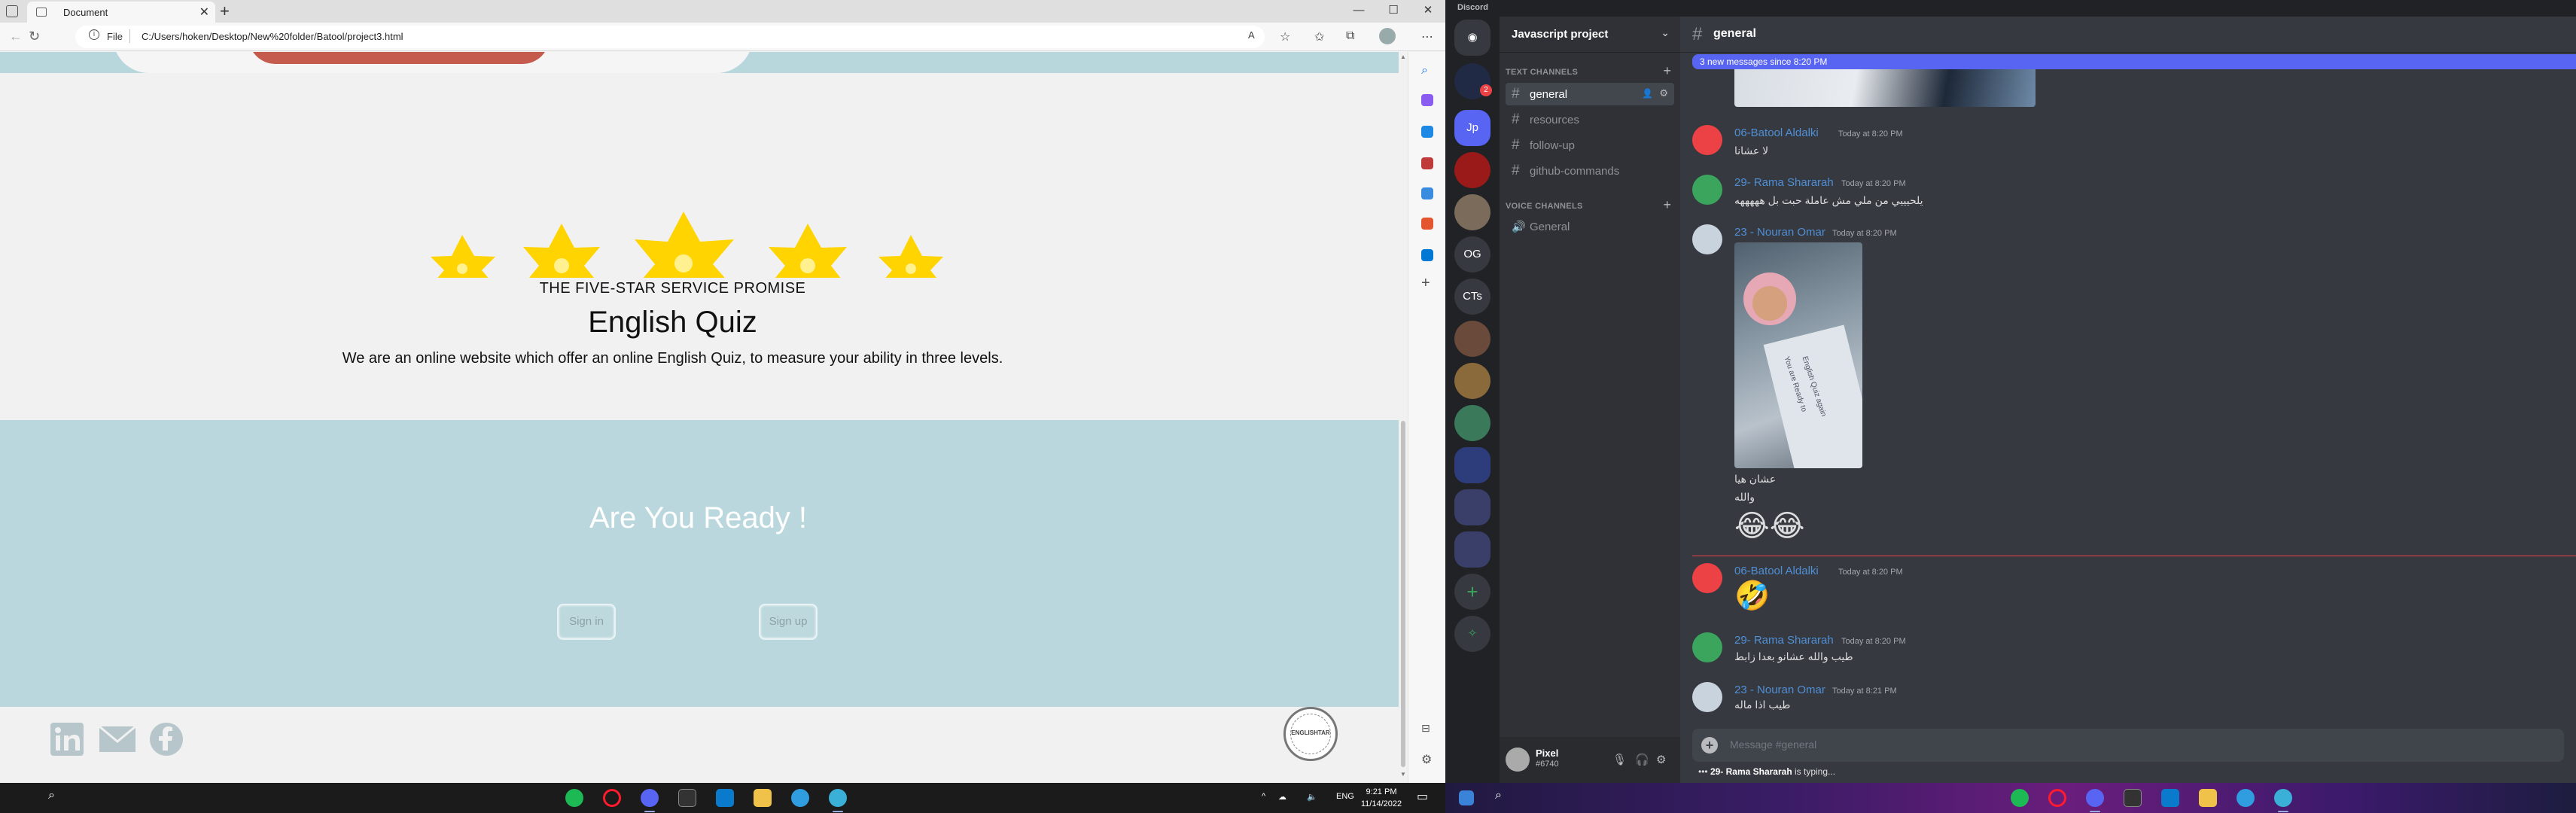 This screenshot has width=2576, height=813. Describe the element at coordinates (586, 622) in the screenshot. I see `sign-in-button: Sign in` at that location.